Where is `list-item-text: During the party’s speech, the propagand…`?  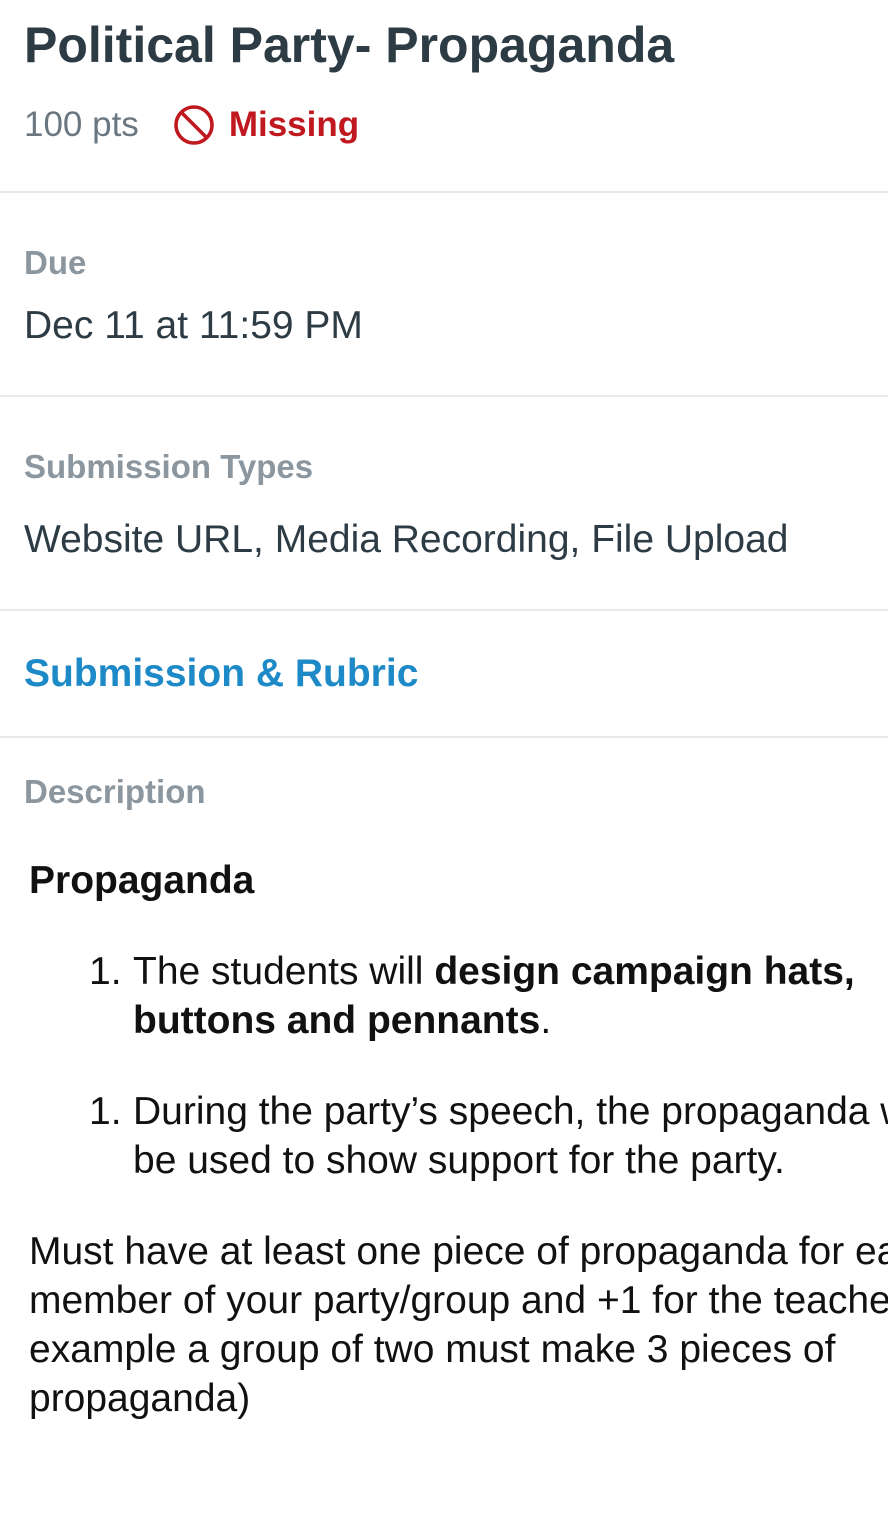
list-item-text: During the party’s speech, the propagand… is located at coordinates (510, 1136).